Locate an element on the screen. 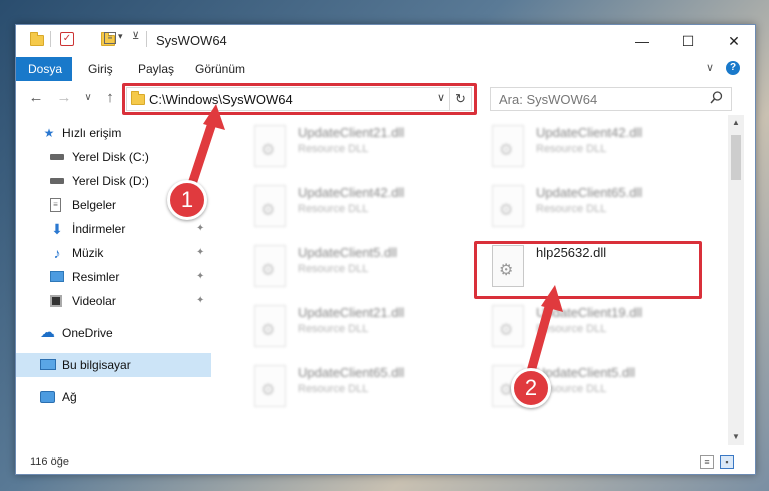  annotation-badge-1: 1 is located at coordinates (187, 200).